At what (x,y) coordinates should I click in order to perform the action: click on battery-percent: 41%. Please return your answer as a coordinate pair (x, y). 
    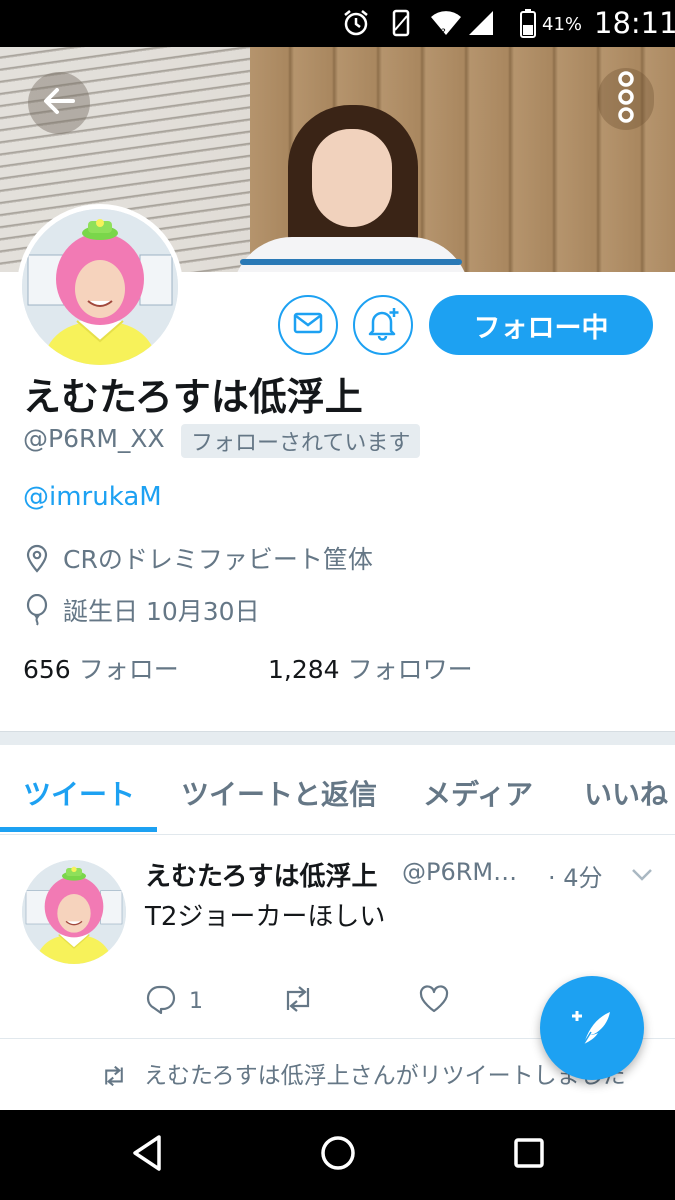
    Looking at the image, I should click on (562, 24).